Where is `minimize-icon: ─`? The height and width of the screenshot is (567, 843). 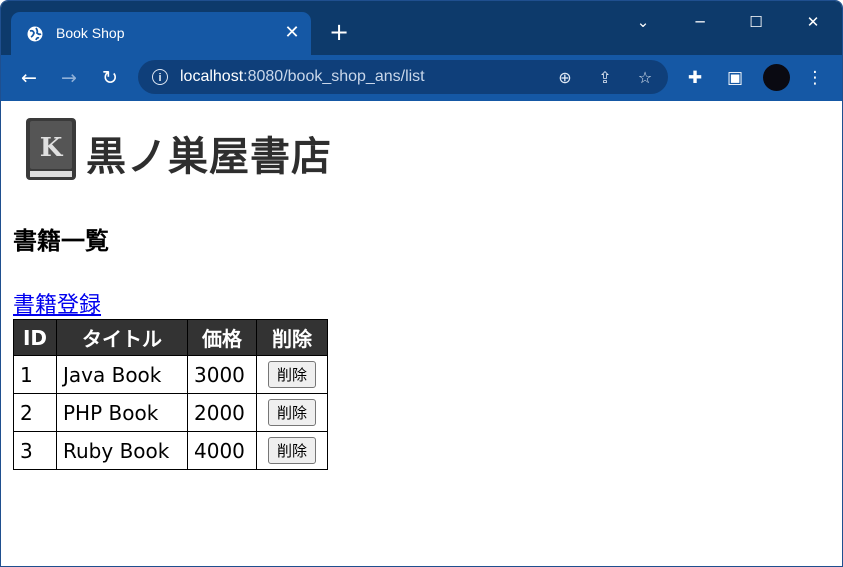 minimize-icon: ─ is located at coordinates (700, 22).